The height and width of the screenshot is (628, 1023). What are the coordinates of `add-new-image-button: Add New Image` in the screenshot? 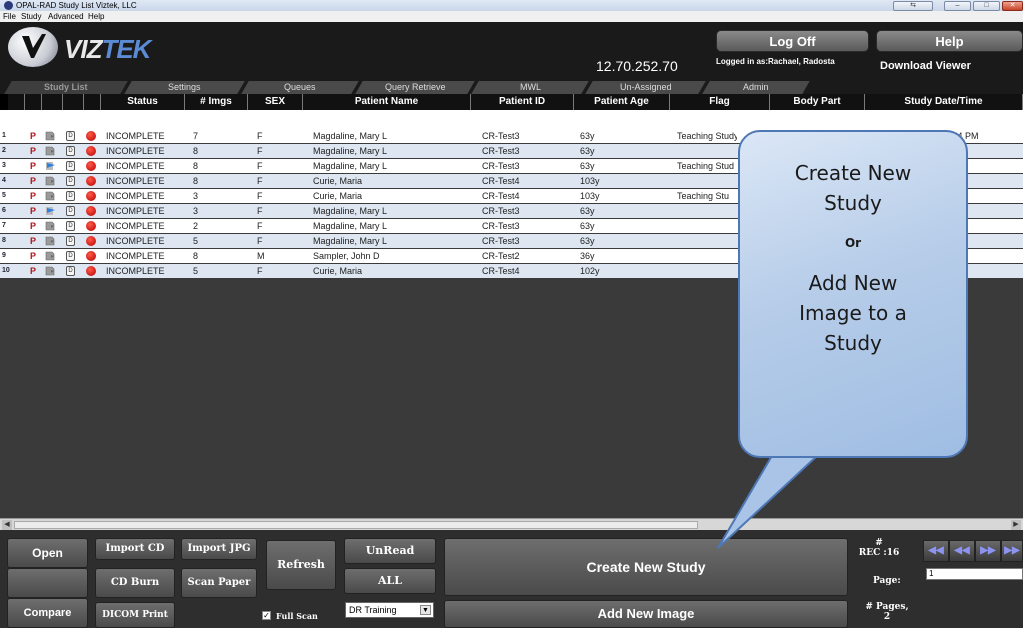 It's located at (646, 614).